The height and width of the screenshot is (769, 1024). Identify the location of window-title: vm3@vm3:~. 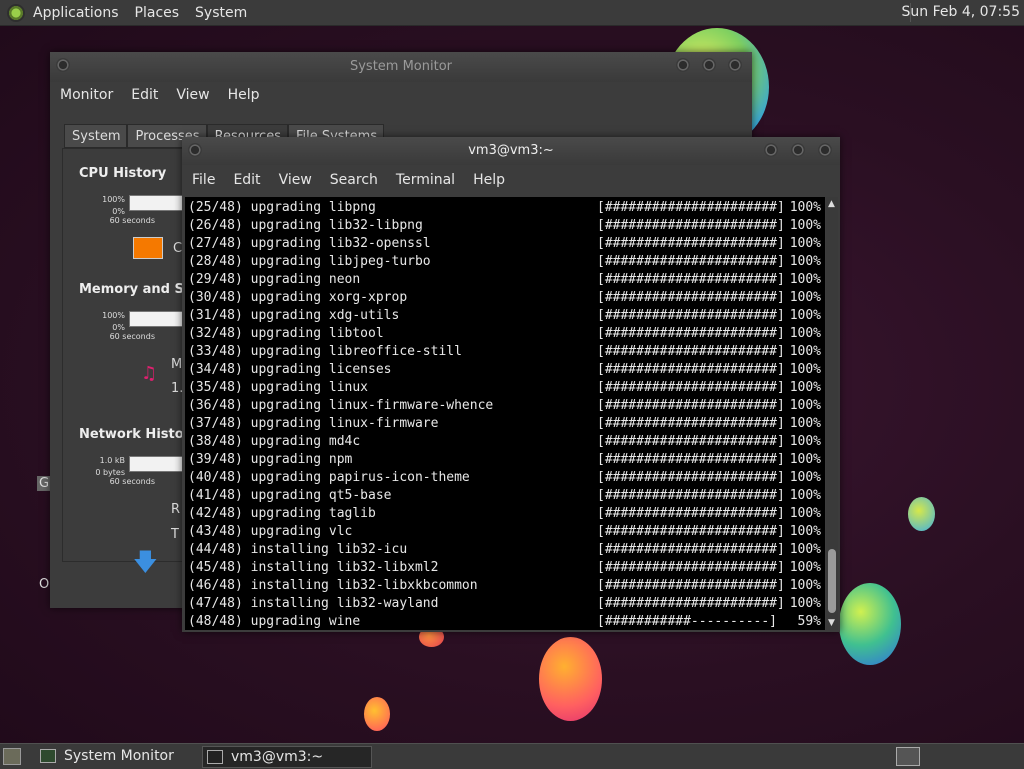
(511, 150).